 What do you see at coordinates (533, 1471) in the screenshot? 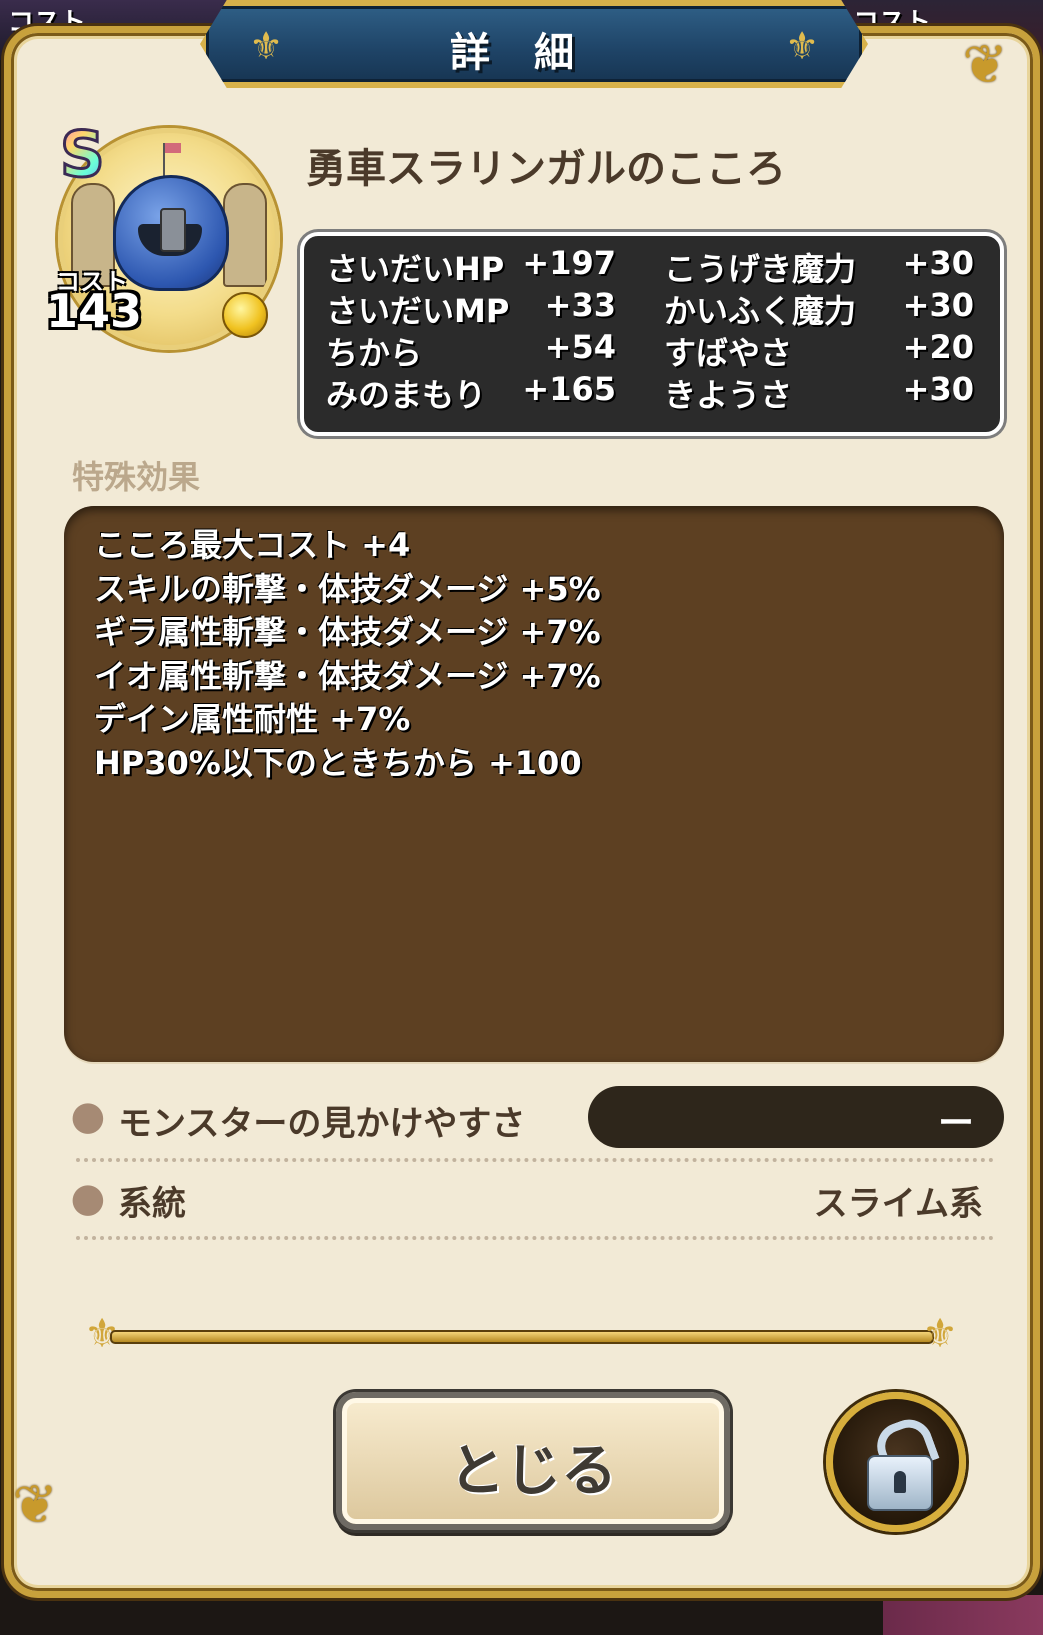
I see `close-button-label: とじる` at bounding box center [533, 1471].